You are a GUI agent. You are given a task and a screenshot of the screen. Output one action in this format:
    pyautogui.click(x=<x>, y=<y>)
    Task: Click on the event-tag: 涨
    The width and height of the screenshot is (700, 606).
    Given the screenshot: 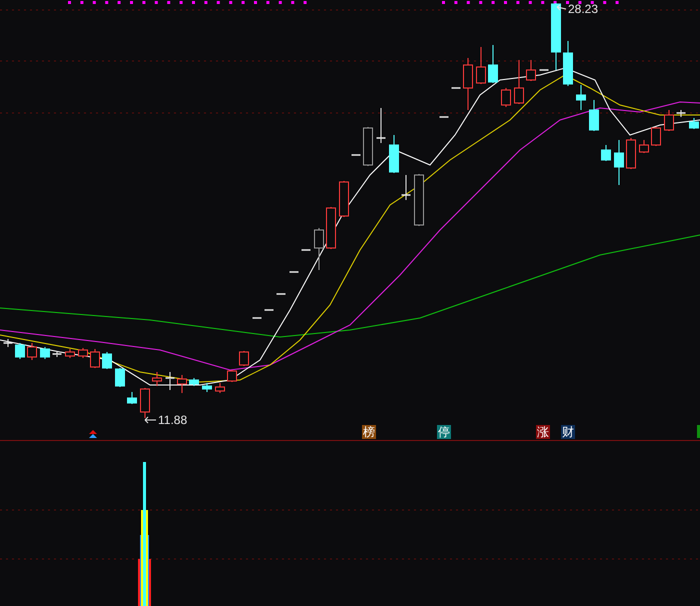 What is the action you would take?
    pyautogui.click(x=543, y=432)
    